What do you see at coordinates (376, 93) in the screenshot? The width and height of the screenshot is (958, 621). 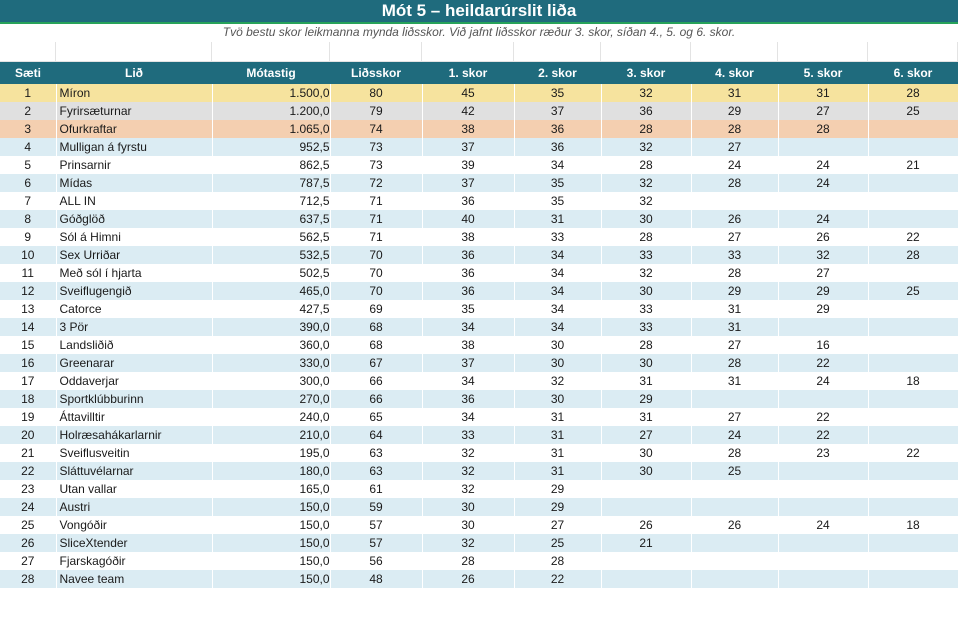 I see `team-score-cell: 80` at bounding box center [376, 93].